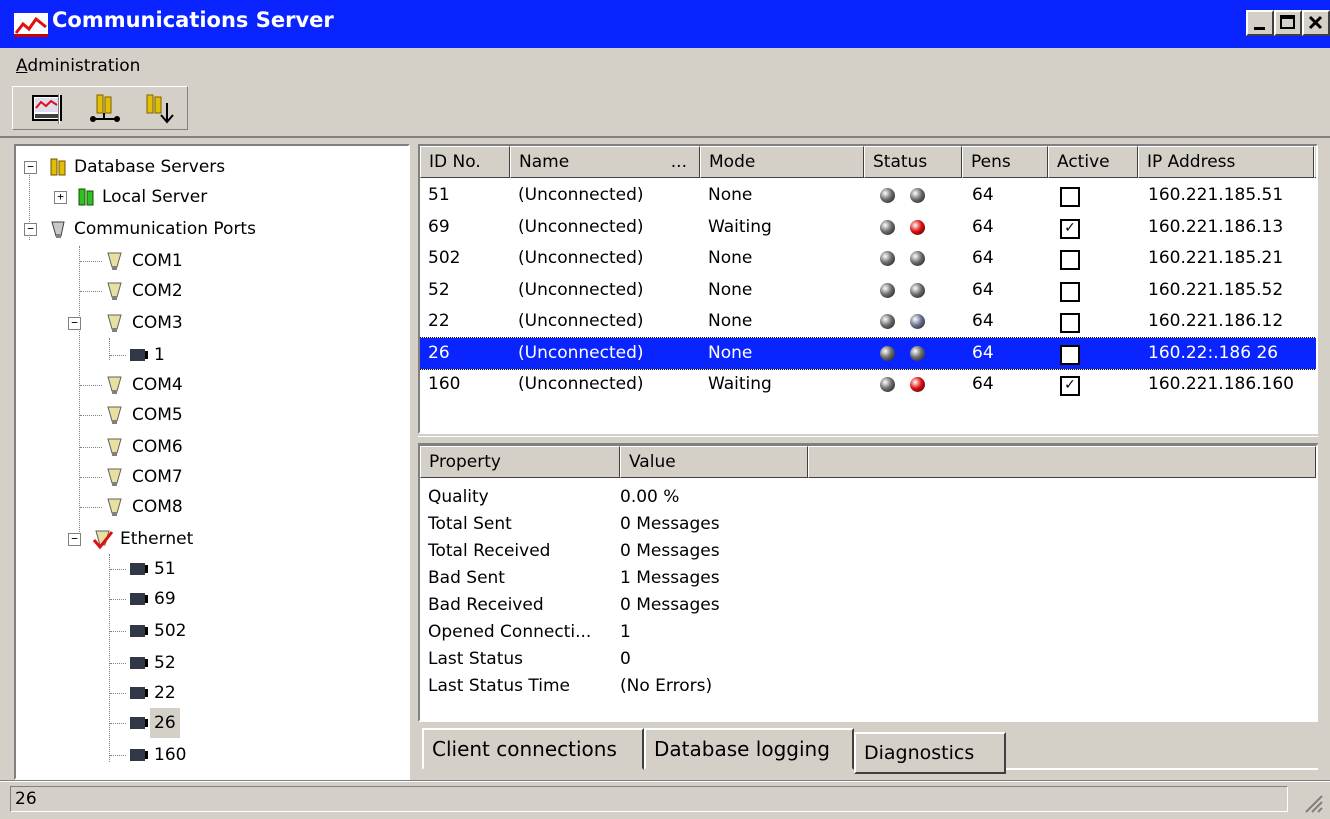 The height and width of the screenshot is (819, 1330). What do you see at coordinates (1312, 802) in the screenshot?
I see `resize-grip-icon` at bounding box center [1312, 802].